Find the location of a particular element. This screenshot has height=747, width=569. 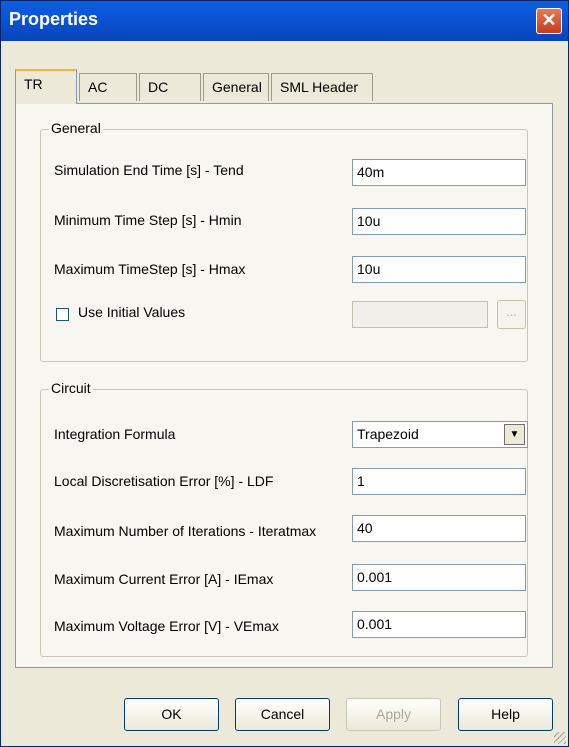

tab-ac: AC is located at coordinates (108, 87).